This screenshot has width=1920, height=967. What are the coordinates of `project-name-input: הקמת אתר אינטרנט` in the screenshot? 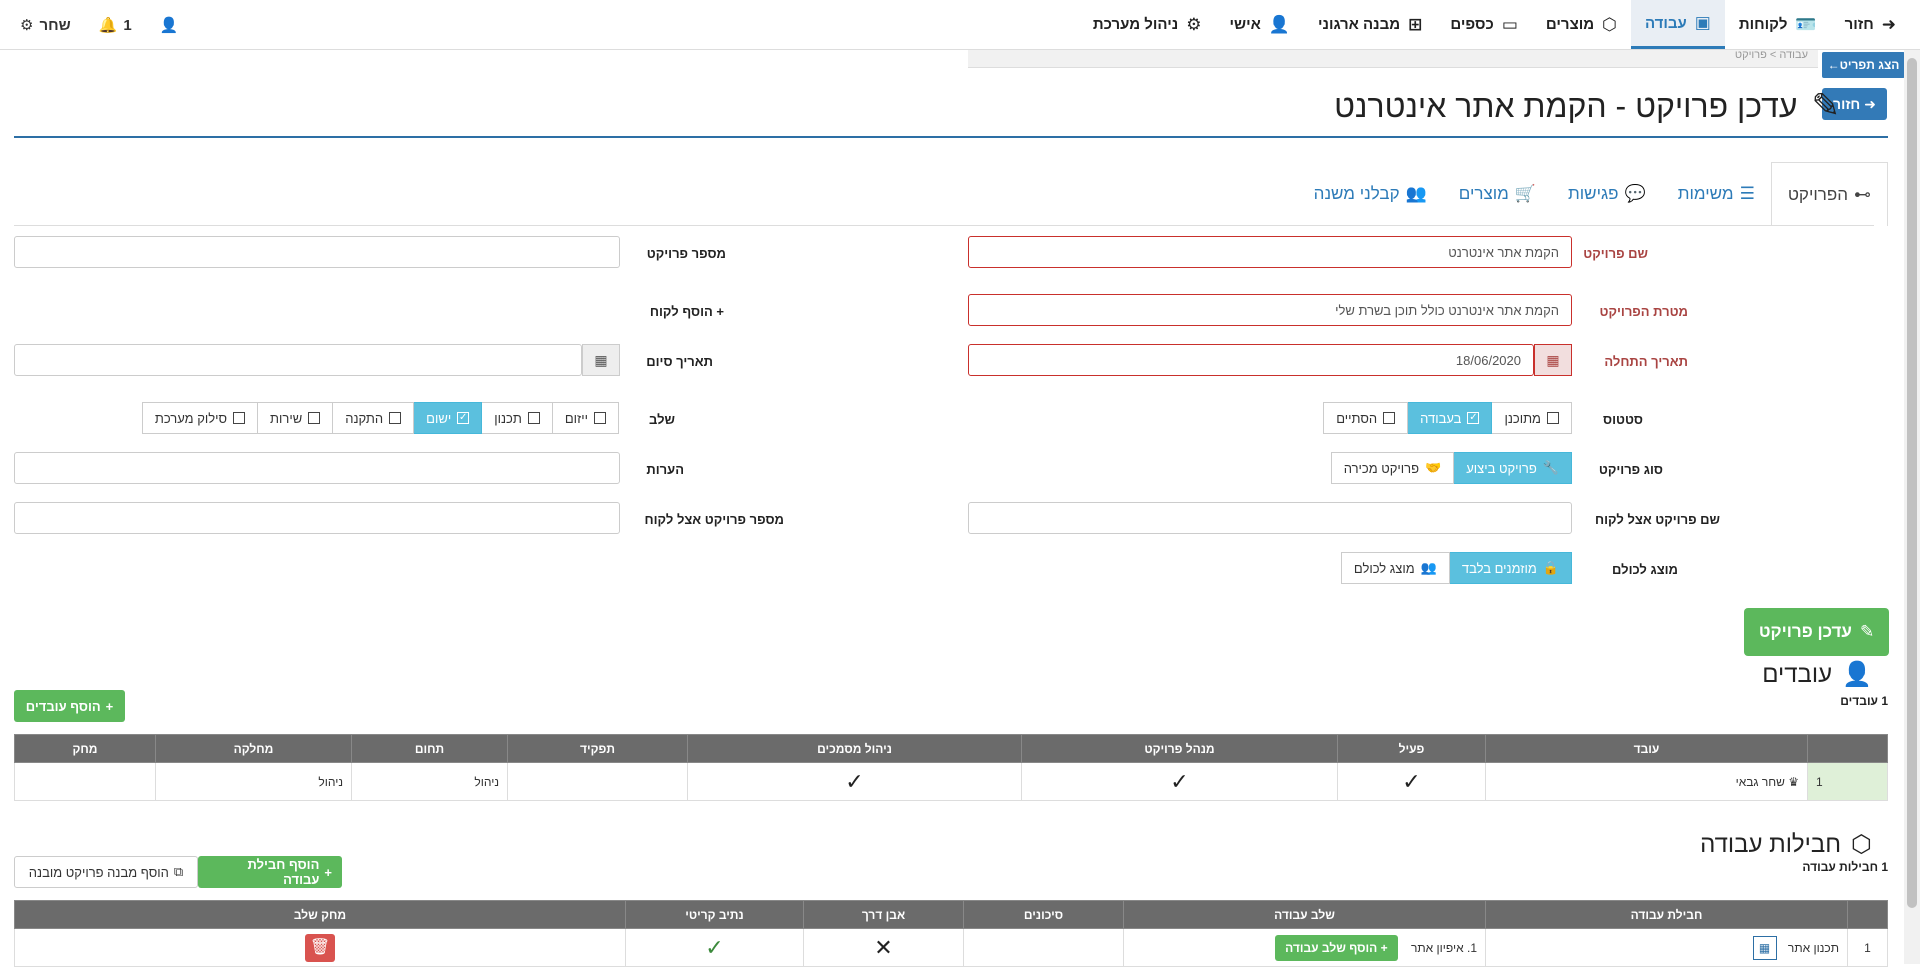 It's located at (1270, 252).